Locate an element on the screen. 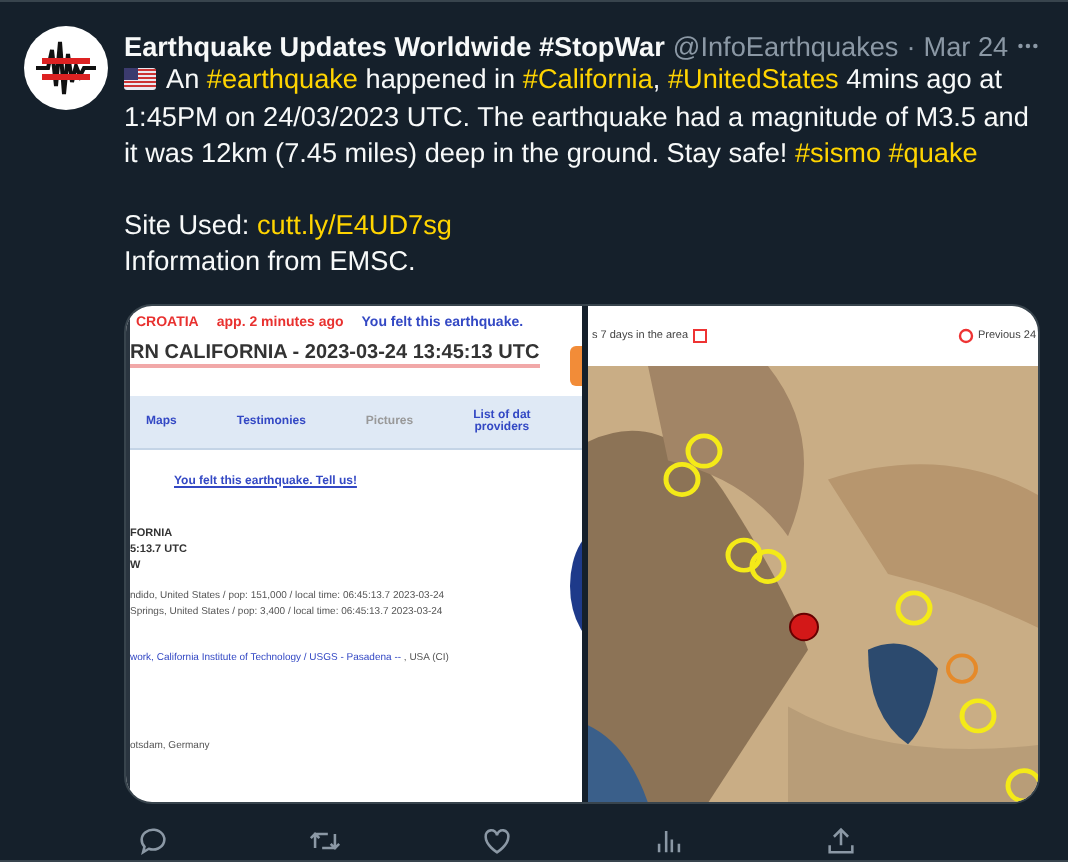 Image resolution: width=1068 pixels, height=862 pixels. tweet-text: An #earthquake happened in #California, #UnitedStates 4mins ago at 1:45PM on 24/03/2023 UTC. The earthquake had a magnitude of M3.5 and it was 12km (7.45 miles) deep in the ground. Stay safe! #sismo #quake is located at coordinates (577, 117).